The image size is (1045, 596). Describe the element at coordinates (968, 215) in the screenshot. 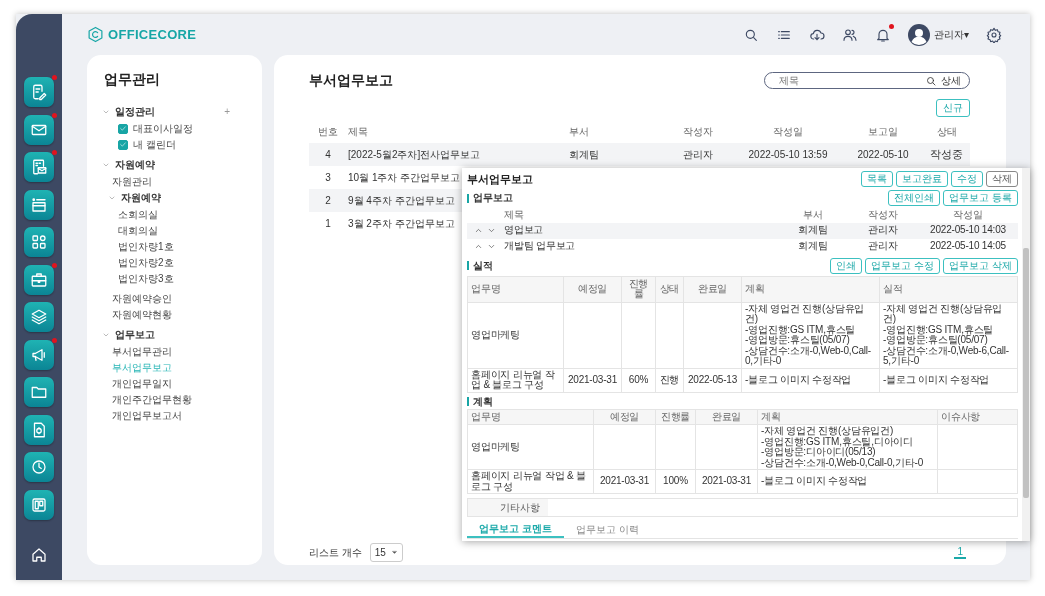

I see `column-header: 작성일` at that location.